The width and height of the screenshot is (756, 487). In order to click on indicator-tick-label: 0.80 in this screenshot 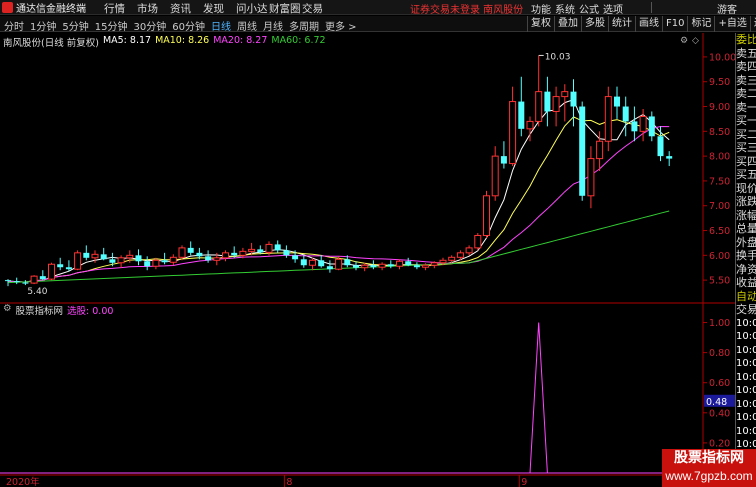, I will do `click(719, 353)`.